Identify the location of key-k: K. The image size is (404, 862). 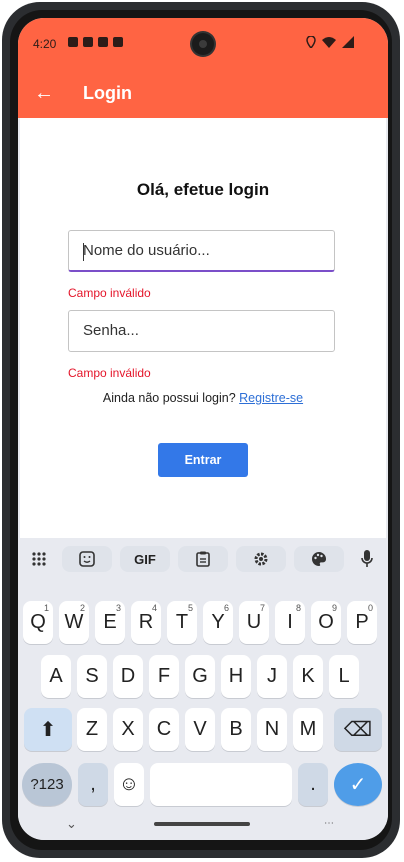
(308, 676).